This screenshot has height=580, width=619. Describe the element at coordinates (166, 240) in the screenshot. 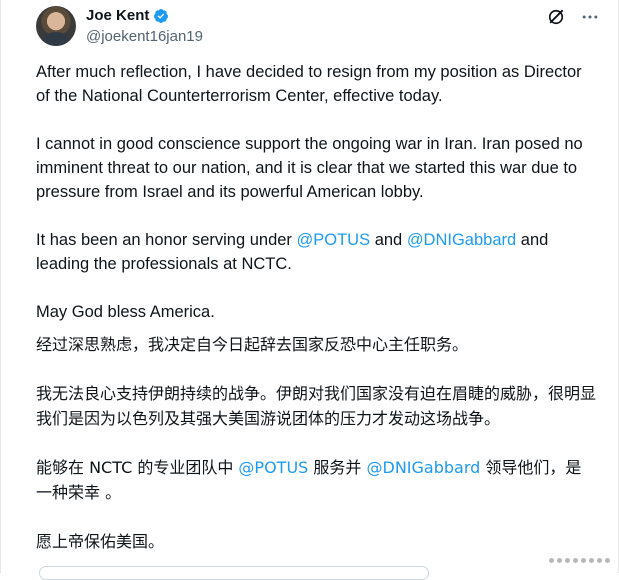

I see `text-segment: It has been an honor serving under` at that location.